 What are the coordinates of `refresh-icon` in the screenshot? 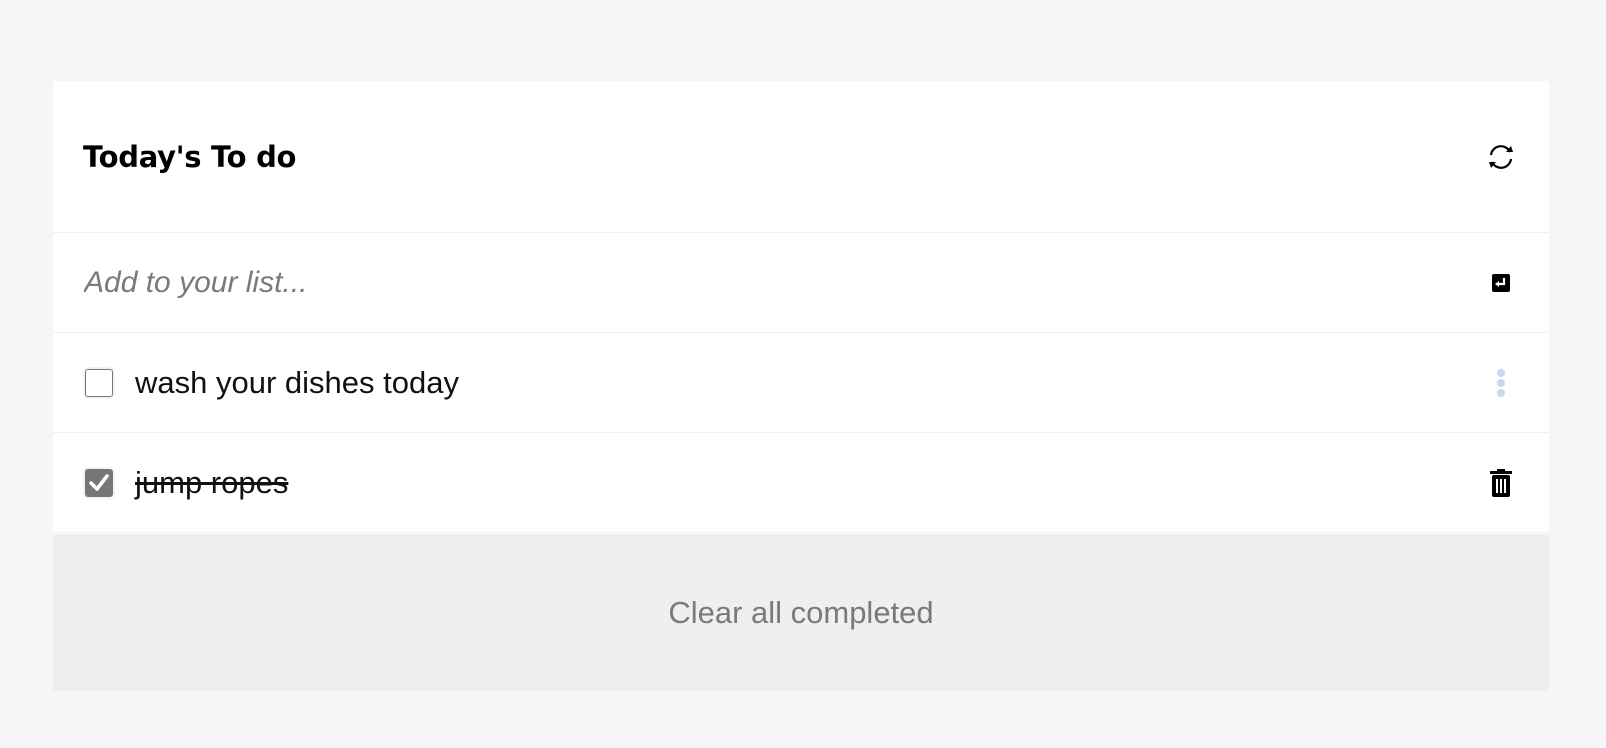 It's located at (1501, 156).